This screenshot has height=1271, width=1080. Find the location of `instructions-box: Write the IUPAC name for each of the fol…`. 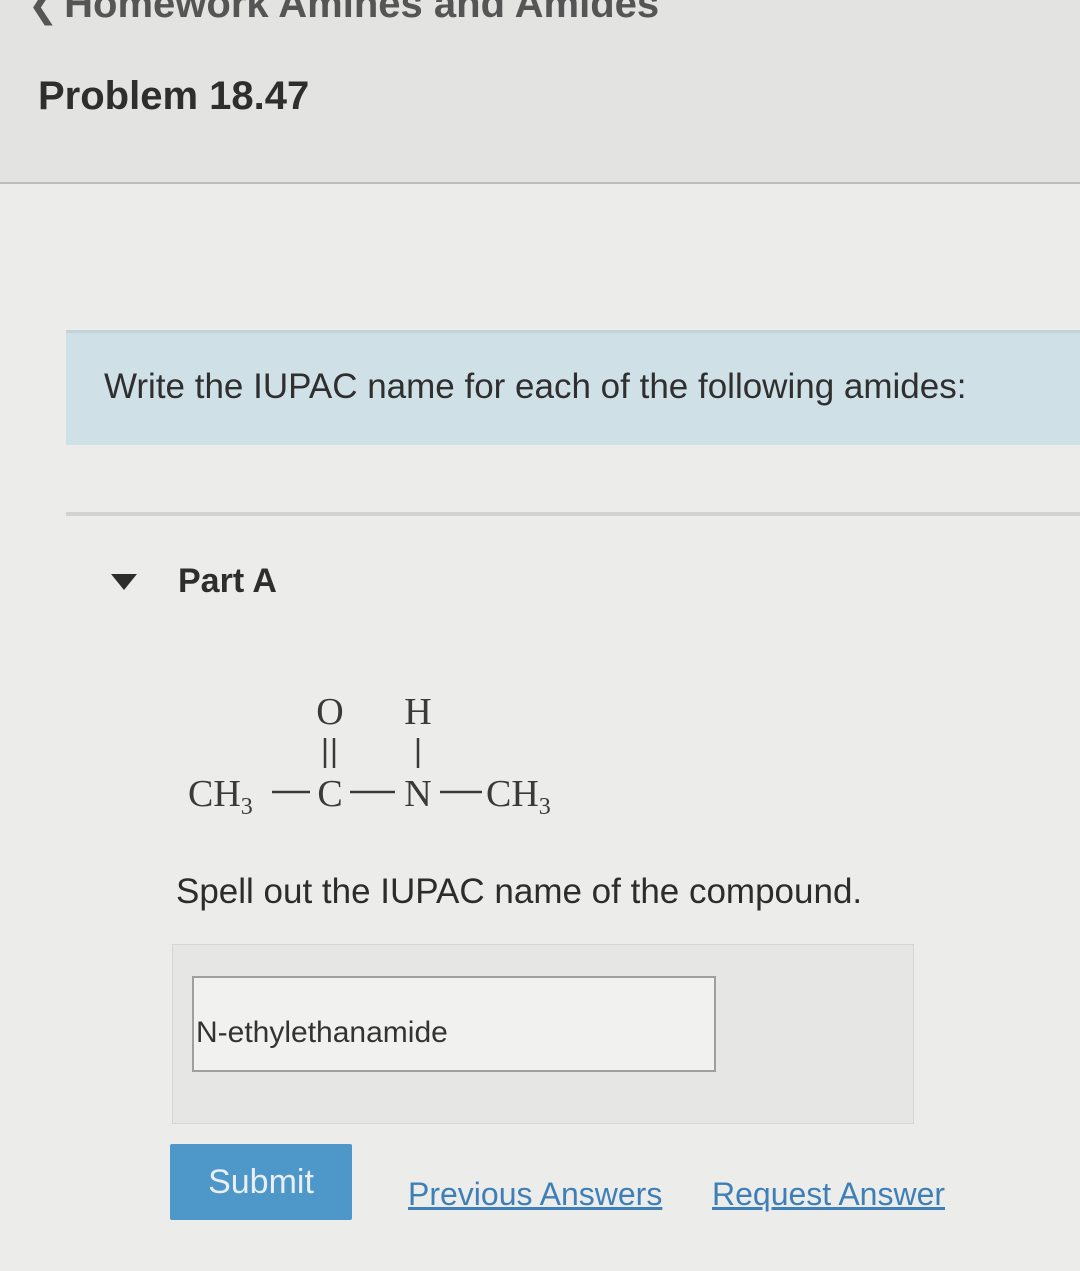

instructions-box: Write the IUPAC name for each of the fol… is located at coordinates (573, 387).